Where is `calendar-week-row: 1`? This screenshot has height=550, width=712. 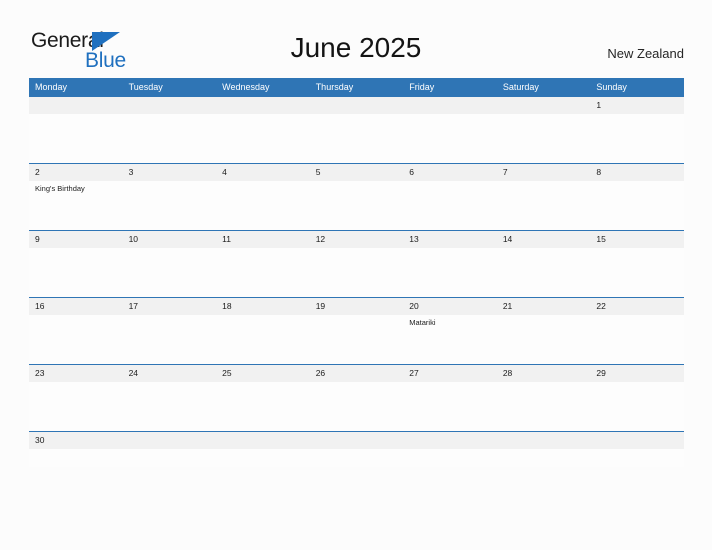 calendar-week-row: 1 is located at coordinates (356, 130).